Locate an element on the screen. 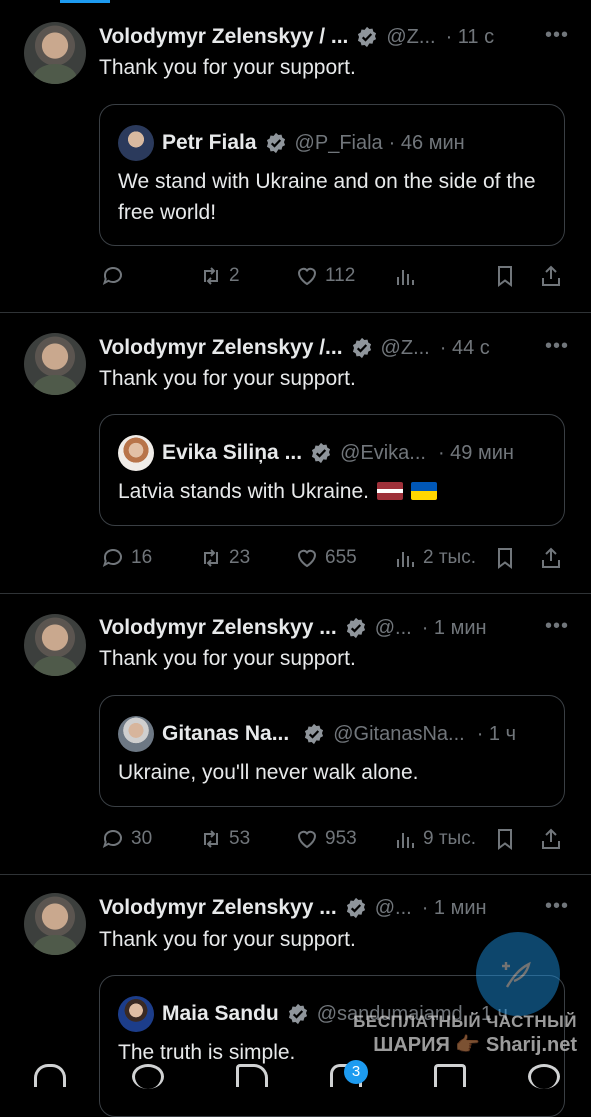  messages-icon is located at coordinates (450, 1075).